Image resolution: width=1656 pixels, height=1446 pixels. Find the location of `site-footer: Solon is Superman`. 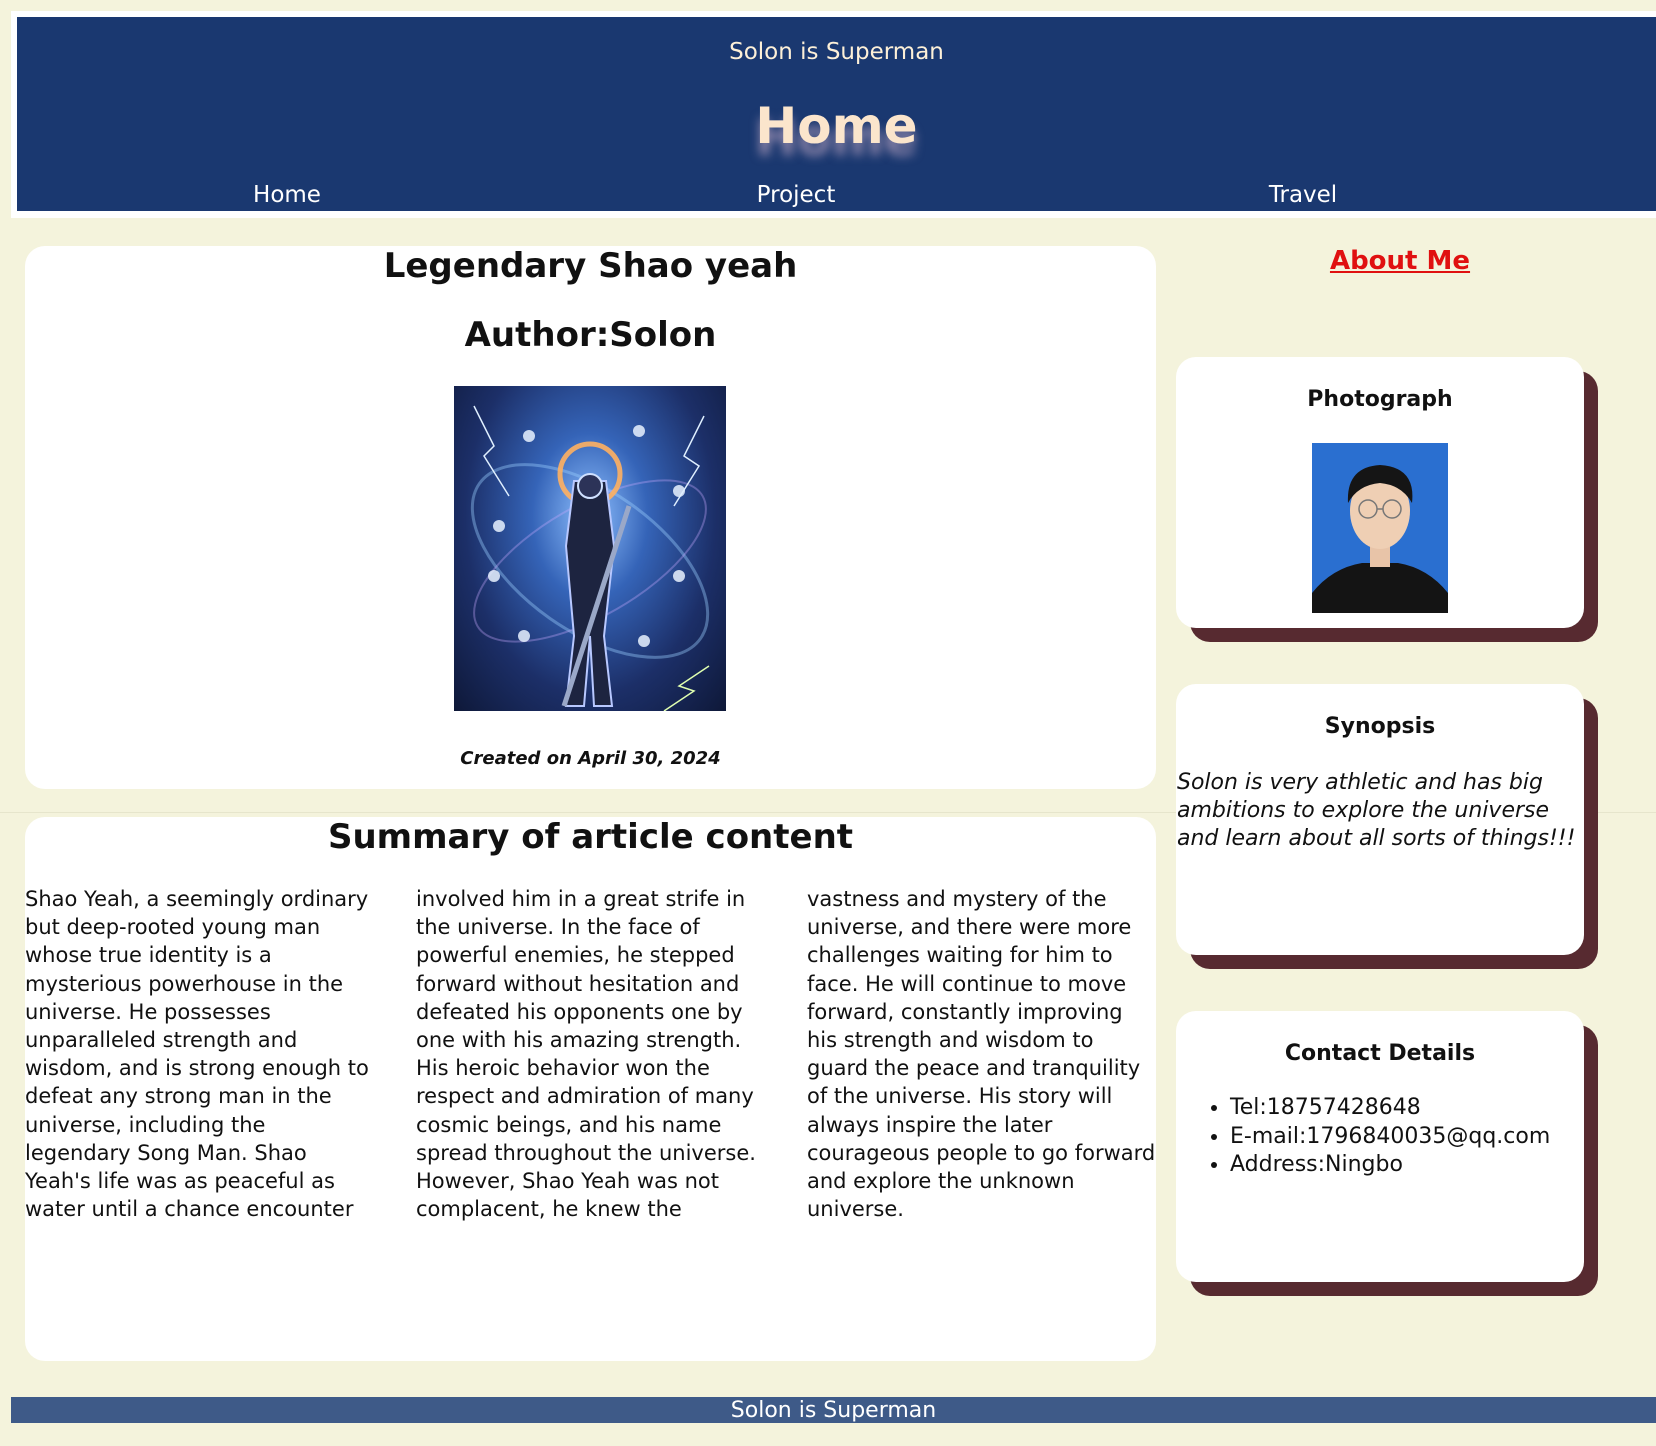

site-footer: Solon is Superman is located at coordinates (833, 1410).